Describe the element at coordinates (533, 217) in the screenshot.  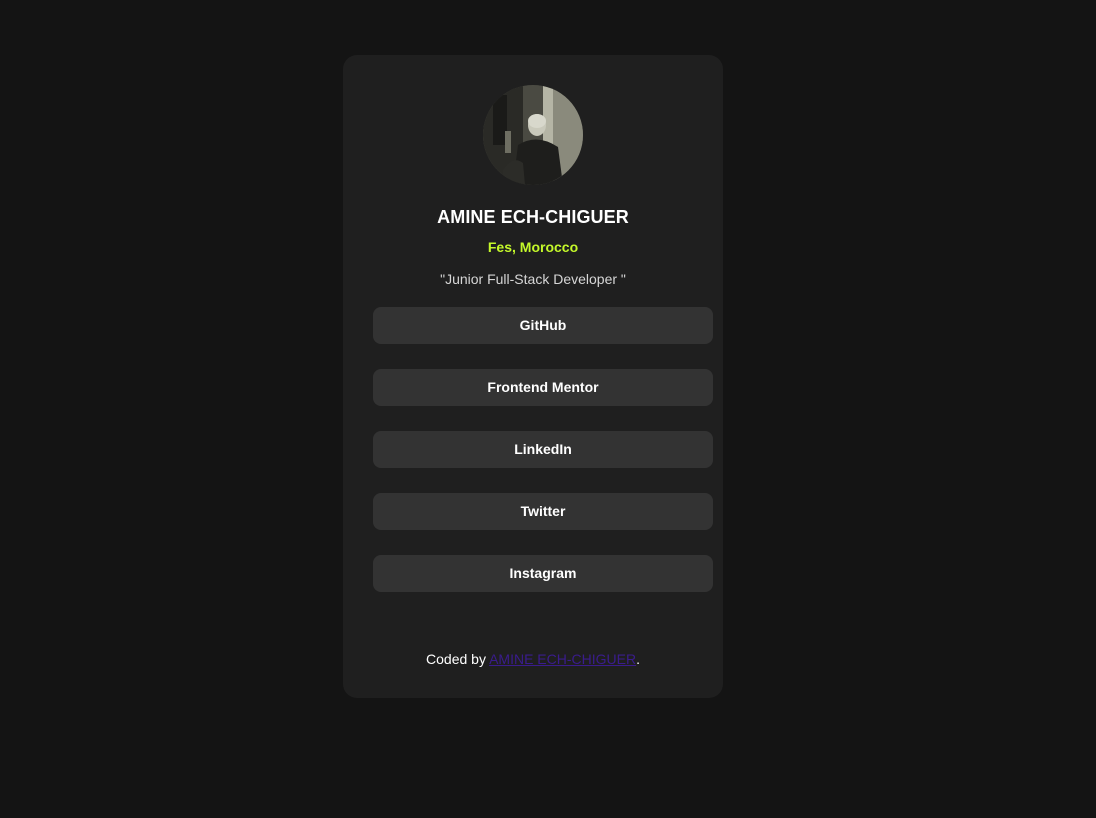
I see `profile-name: AMINE ECH-CHIGUER` at that location.